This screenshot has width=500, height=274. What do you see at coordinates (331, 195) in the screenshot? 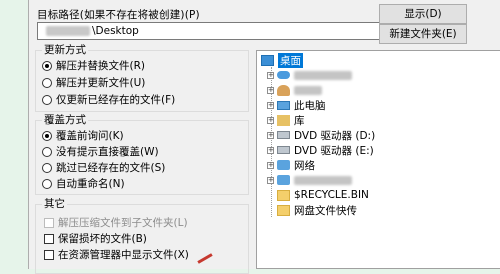
I see `tree-item-label: $RECYCLE.BIN` at bounding box center [331, 195].